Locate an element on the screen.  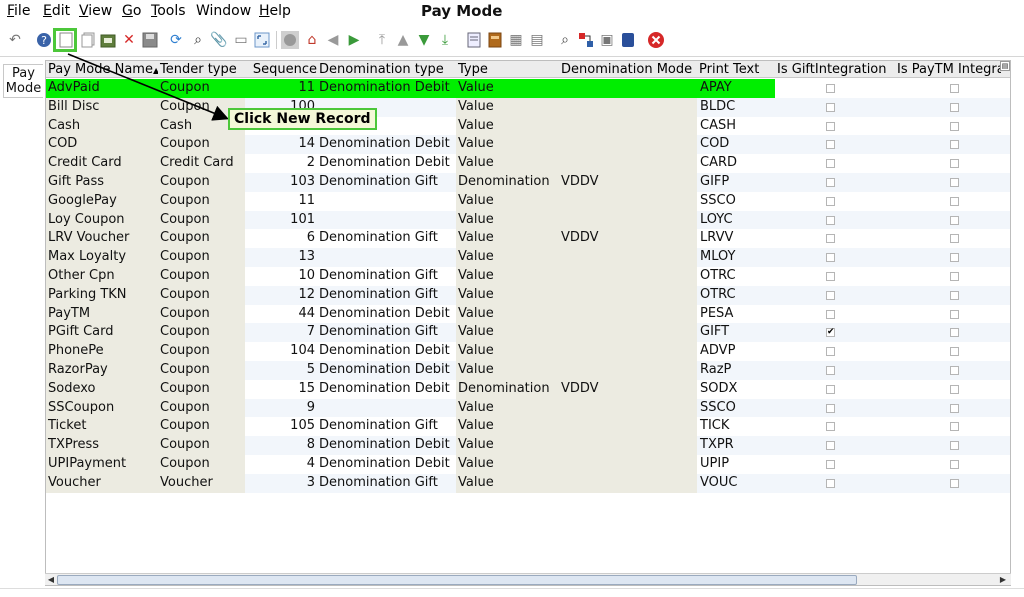
menu-view: View is located at coordinates (95, 11).